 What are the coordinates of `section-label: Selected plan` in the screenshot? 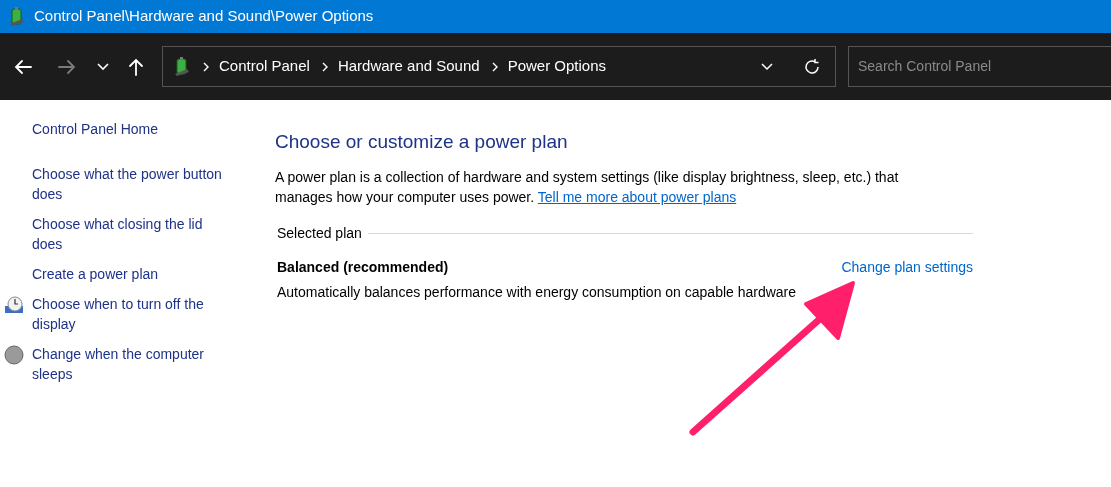 It's located at (319, 233).